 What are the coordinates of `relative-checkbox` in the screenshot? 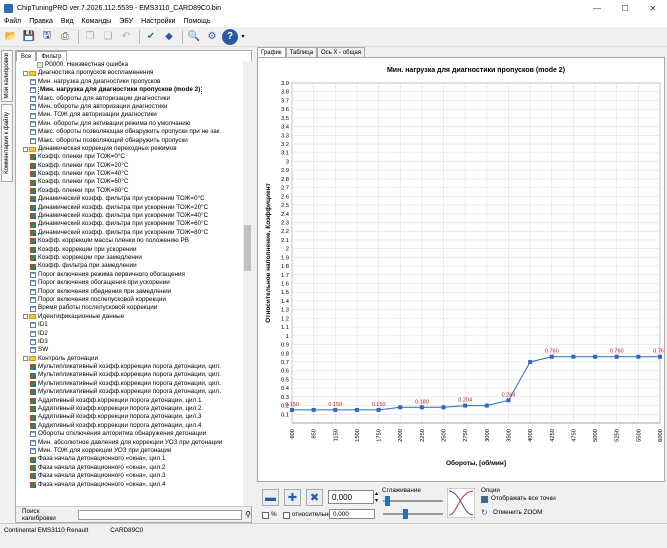 It's located at (286, 515).